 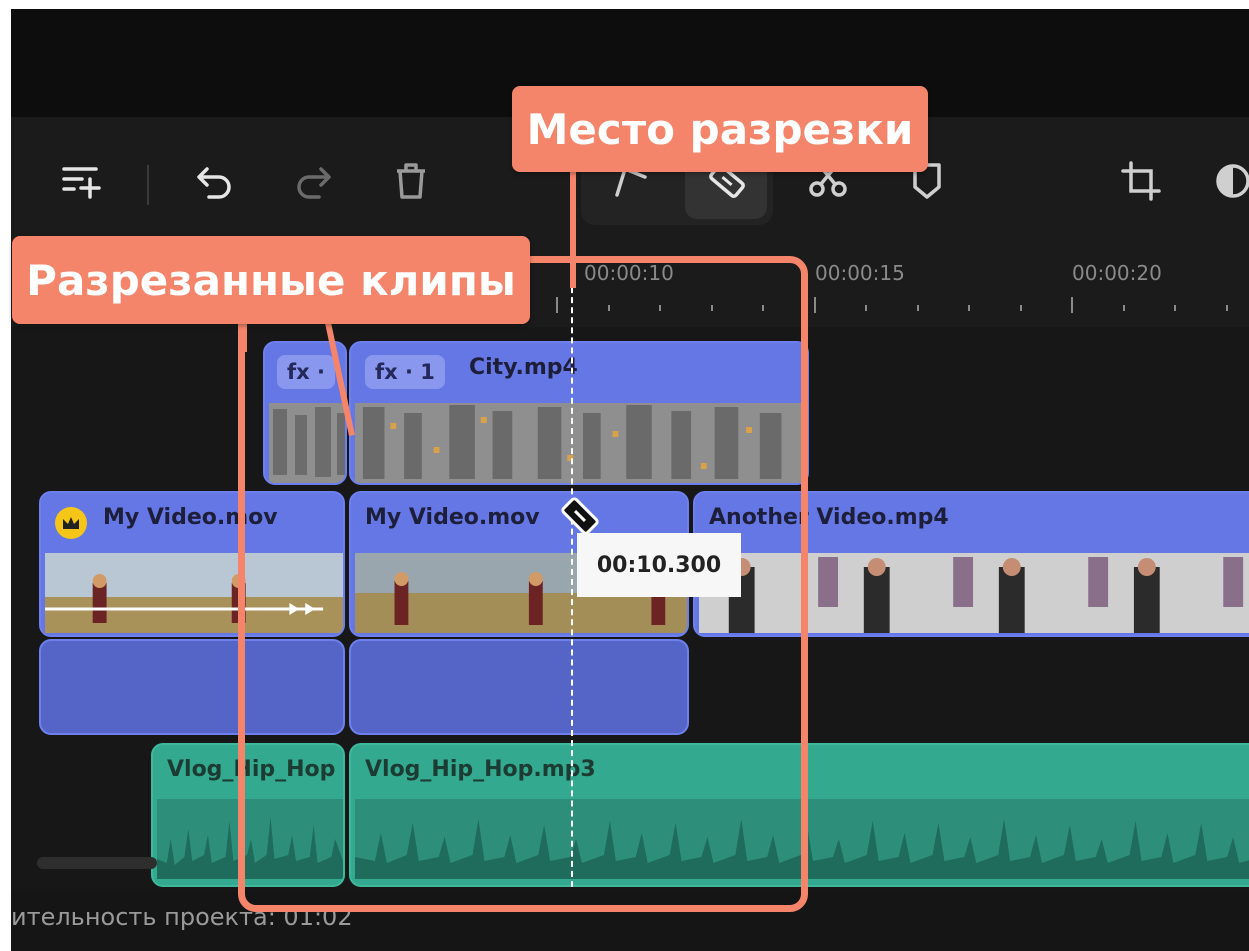 I want to click on redo-icon, so click(x=313, y=181).